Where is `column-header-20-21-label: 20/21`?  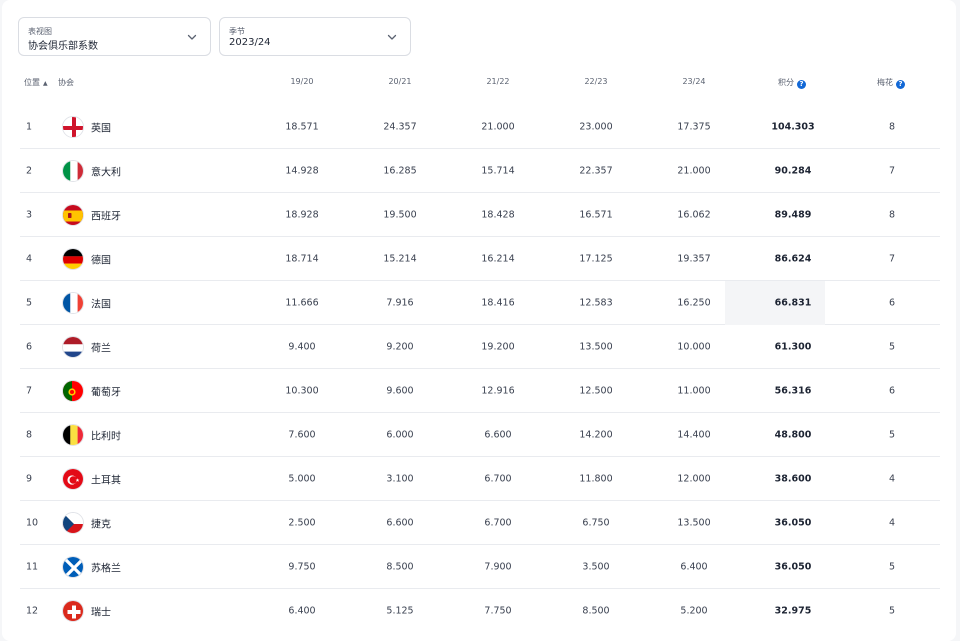 column-header-20-21-label: 20/21 is located at coordinates (400, 81).